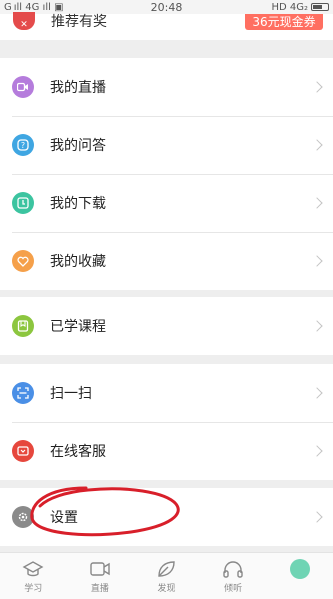  What do you see at coordinates (233, 589) in the screenshot?
I see `tab-label: 倾听` at bounding box center [233, 589].